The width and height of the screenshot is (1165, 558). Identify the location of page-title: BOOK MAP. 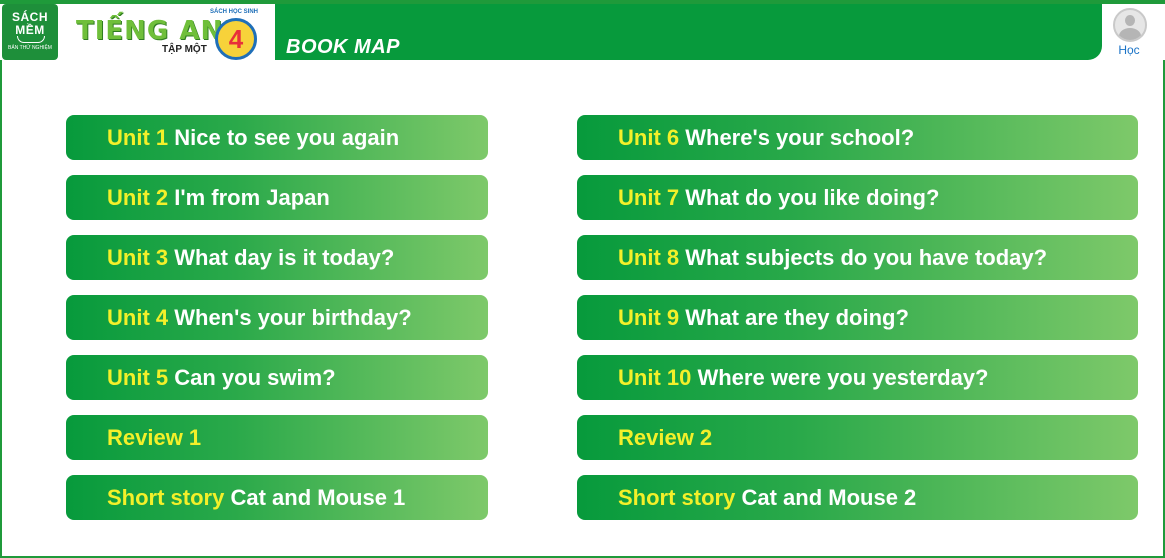
(343, 47).